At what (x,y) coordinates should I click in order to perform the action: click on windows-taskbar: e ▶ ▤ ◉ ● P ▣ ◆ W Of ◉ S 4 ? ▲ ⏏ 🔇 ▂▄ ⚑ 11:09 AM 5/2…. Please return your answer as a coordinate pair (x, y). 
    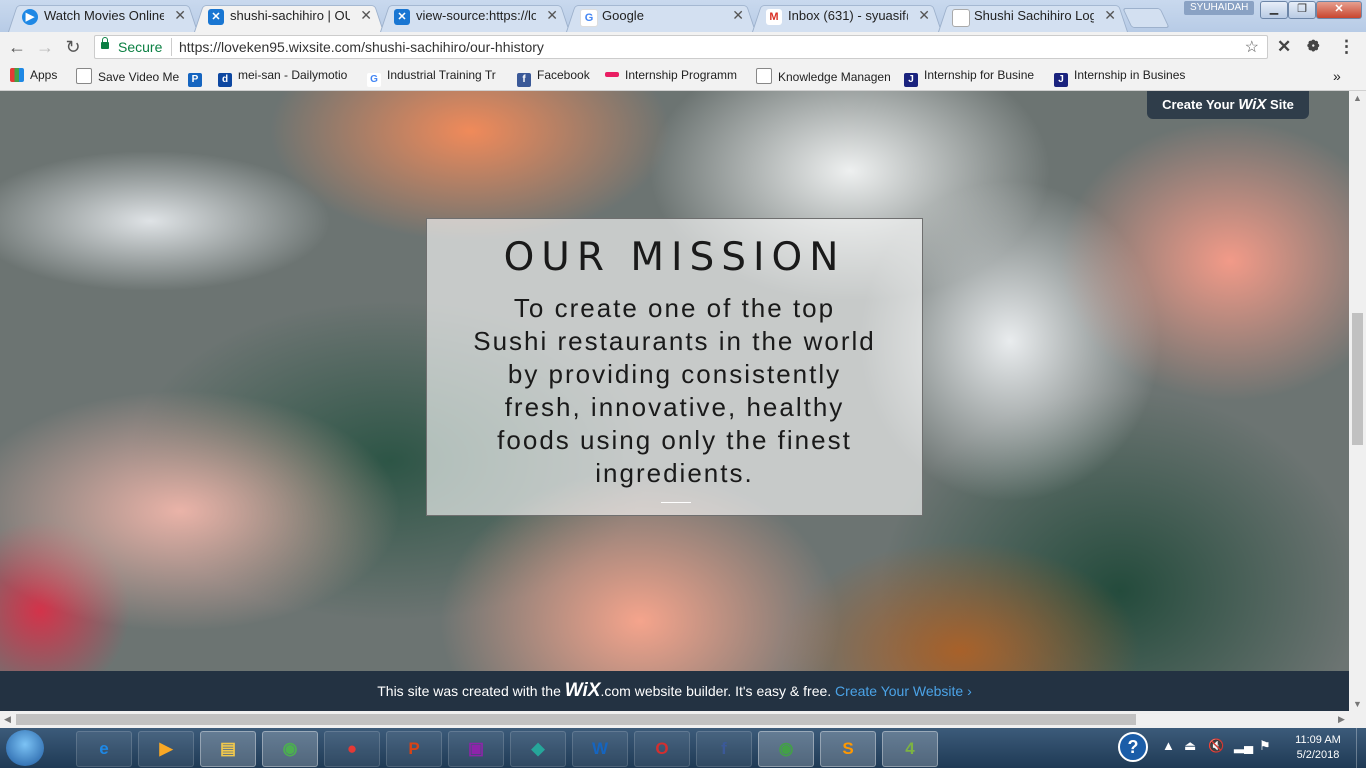
    Looking at the image, I should click on (683, 748).